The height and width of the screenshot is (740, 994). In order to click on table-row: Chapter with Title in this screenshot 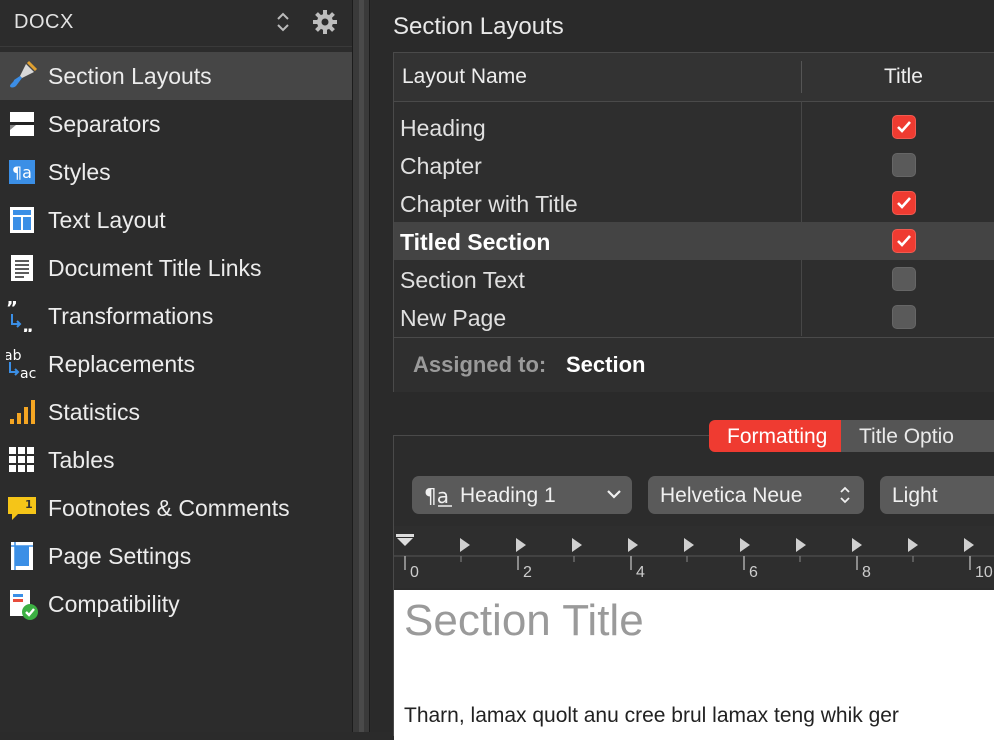, I will do `click(694, 203)`.